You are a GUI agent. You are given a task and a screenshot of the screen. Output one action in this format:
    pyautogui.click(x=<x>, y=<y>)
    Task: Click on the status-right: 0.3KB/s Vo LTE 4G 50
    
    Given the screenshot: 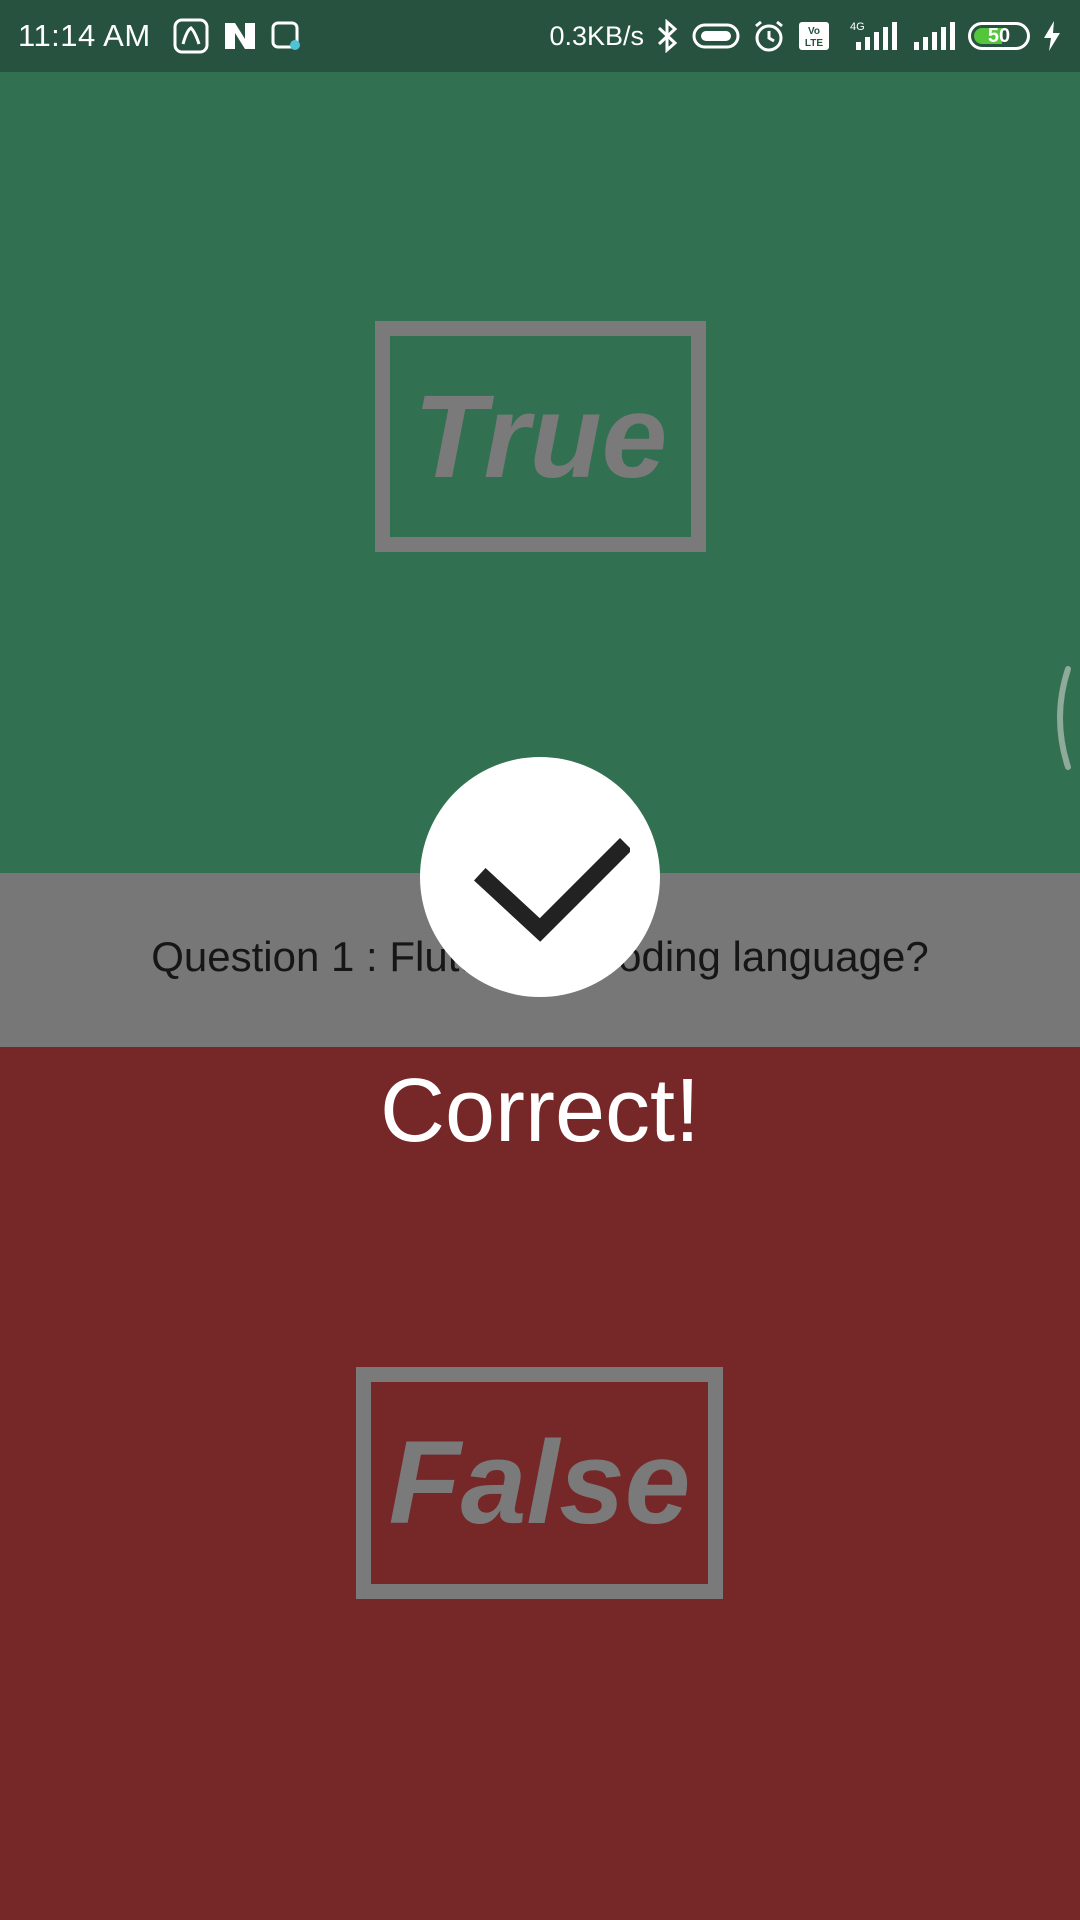 What is the action you would take?
    pyautogui.click(x=805, y=36)
    